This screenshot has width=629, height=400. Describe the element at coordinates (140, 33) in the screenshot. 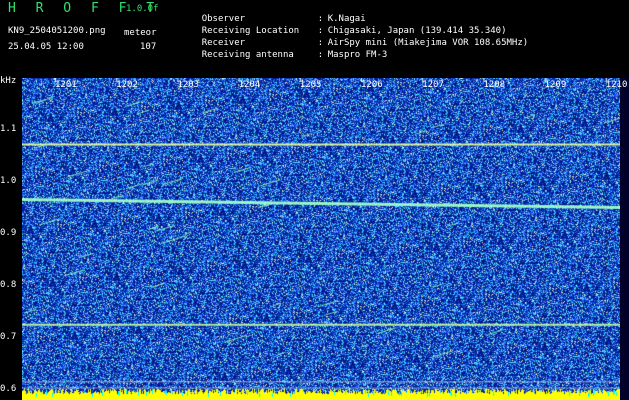

I see `mode-label: meteor` at that location.